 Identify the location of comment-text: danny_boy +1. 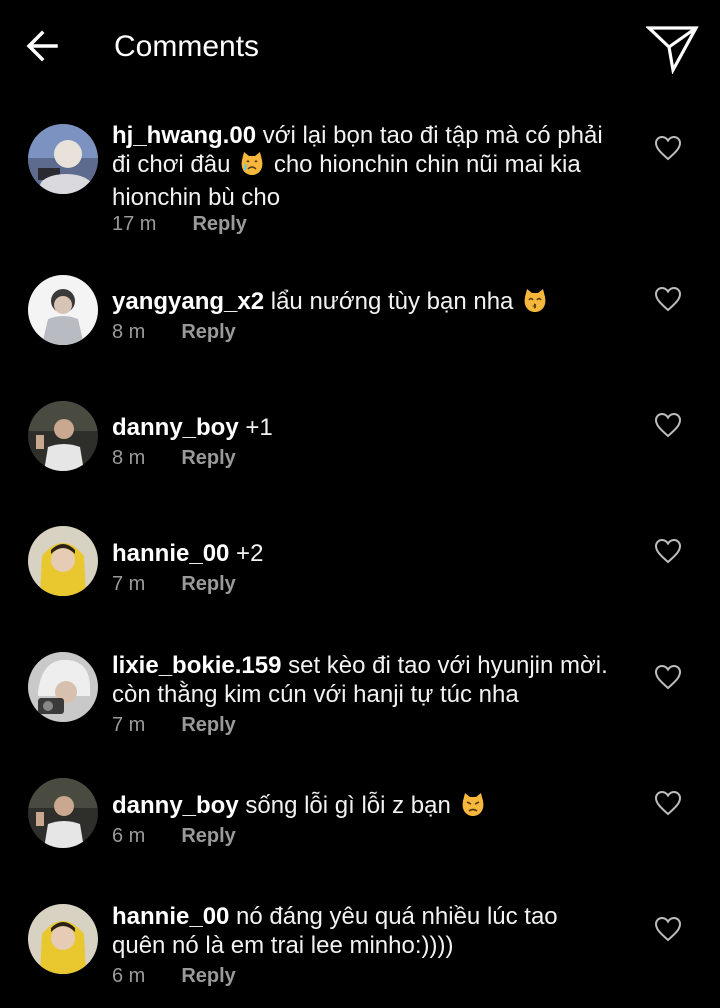
(362, 427).